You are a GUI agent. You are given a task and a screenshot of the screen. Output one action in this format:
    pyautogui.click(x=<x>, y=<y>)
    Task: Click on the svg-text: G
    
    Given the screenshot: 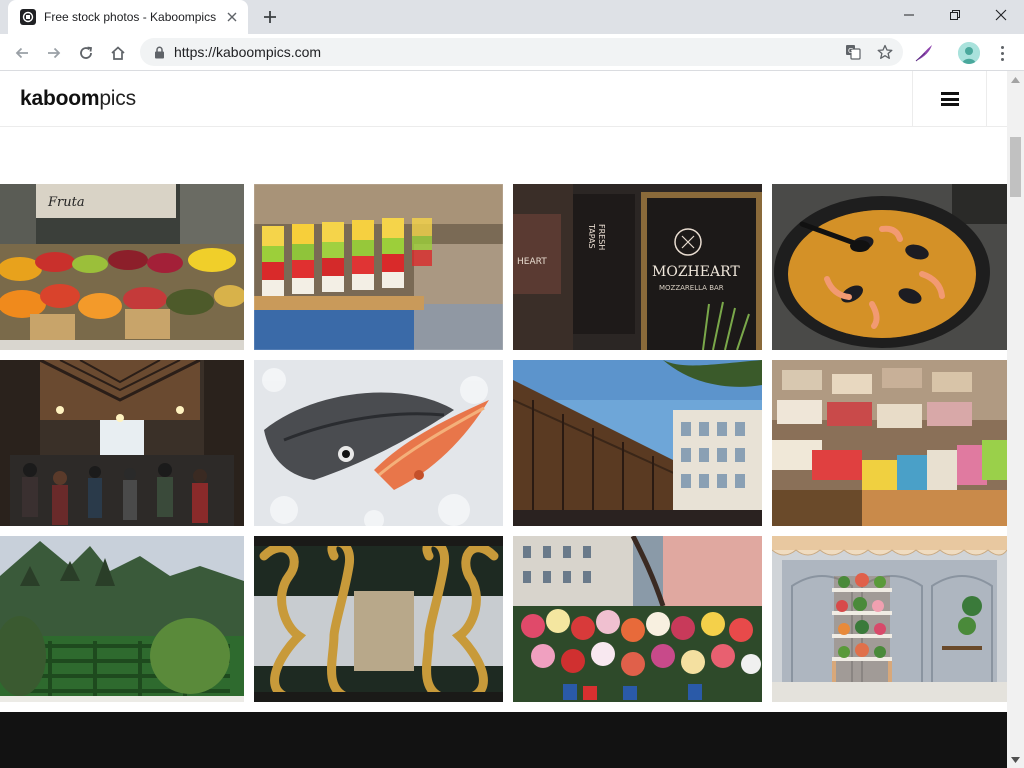 What is the action you would take?
    pyautogui.click(x=850, y=51)
    